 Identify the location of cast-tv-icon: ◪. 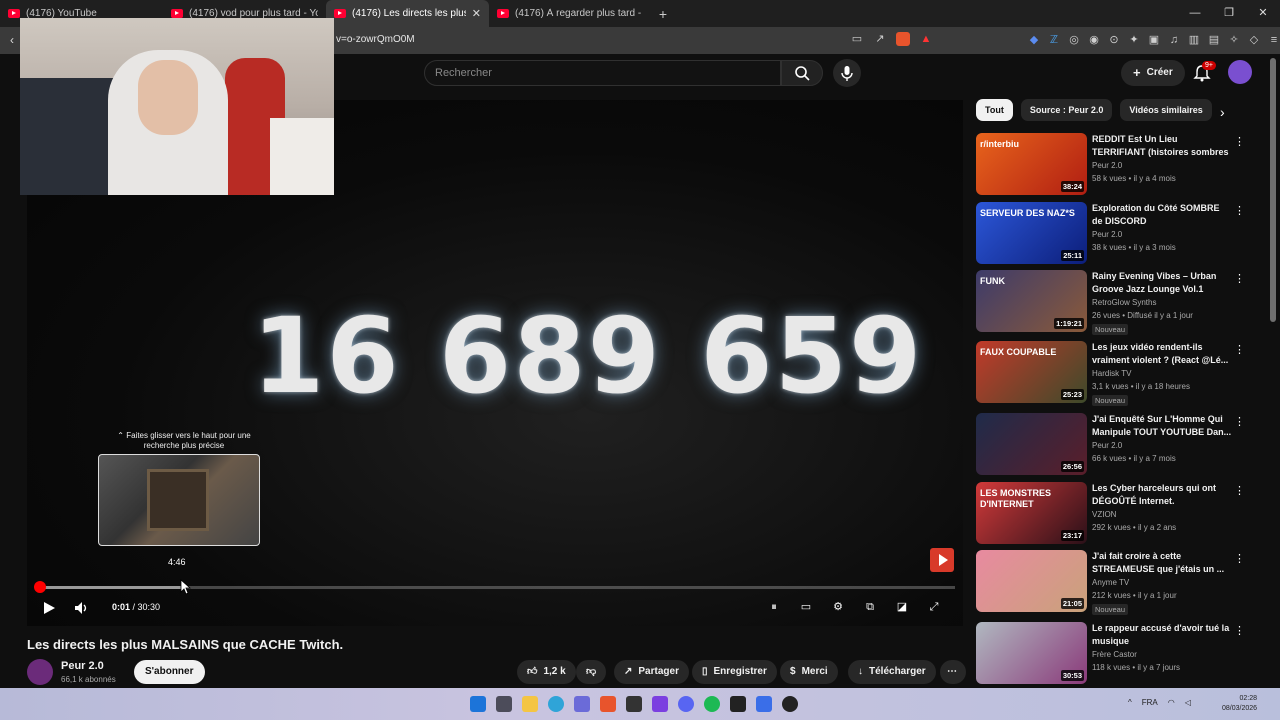
(902, 607).